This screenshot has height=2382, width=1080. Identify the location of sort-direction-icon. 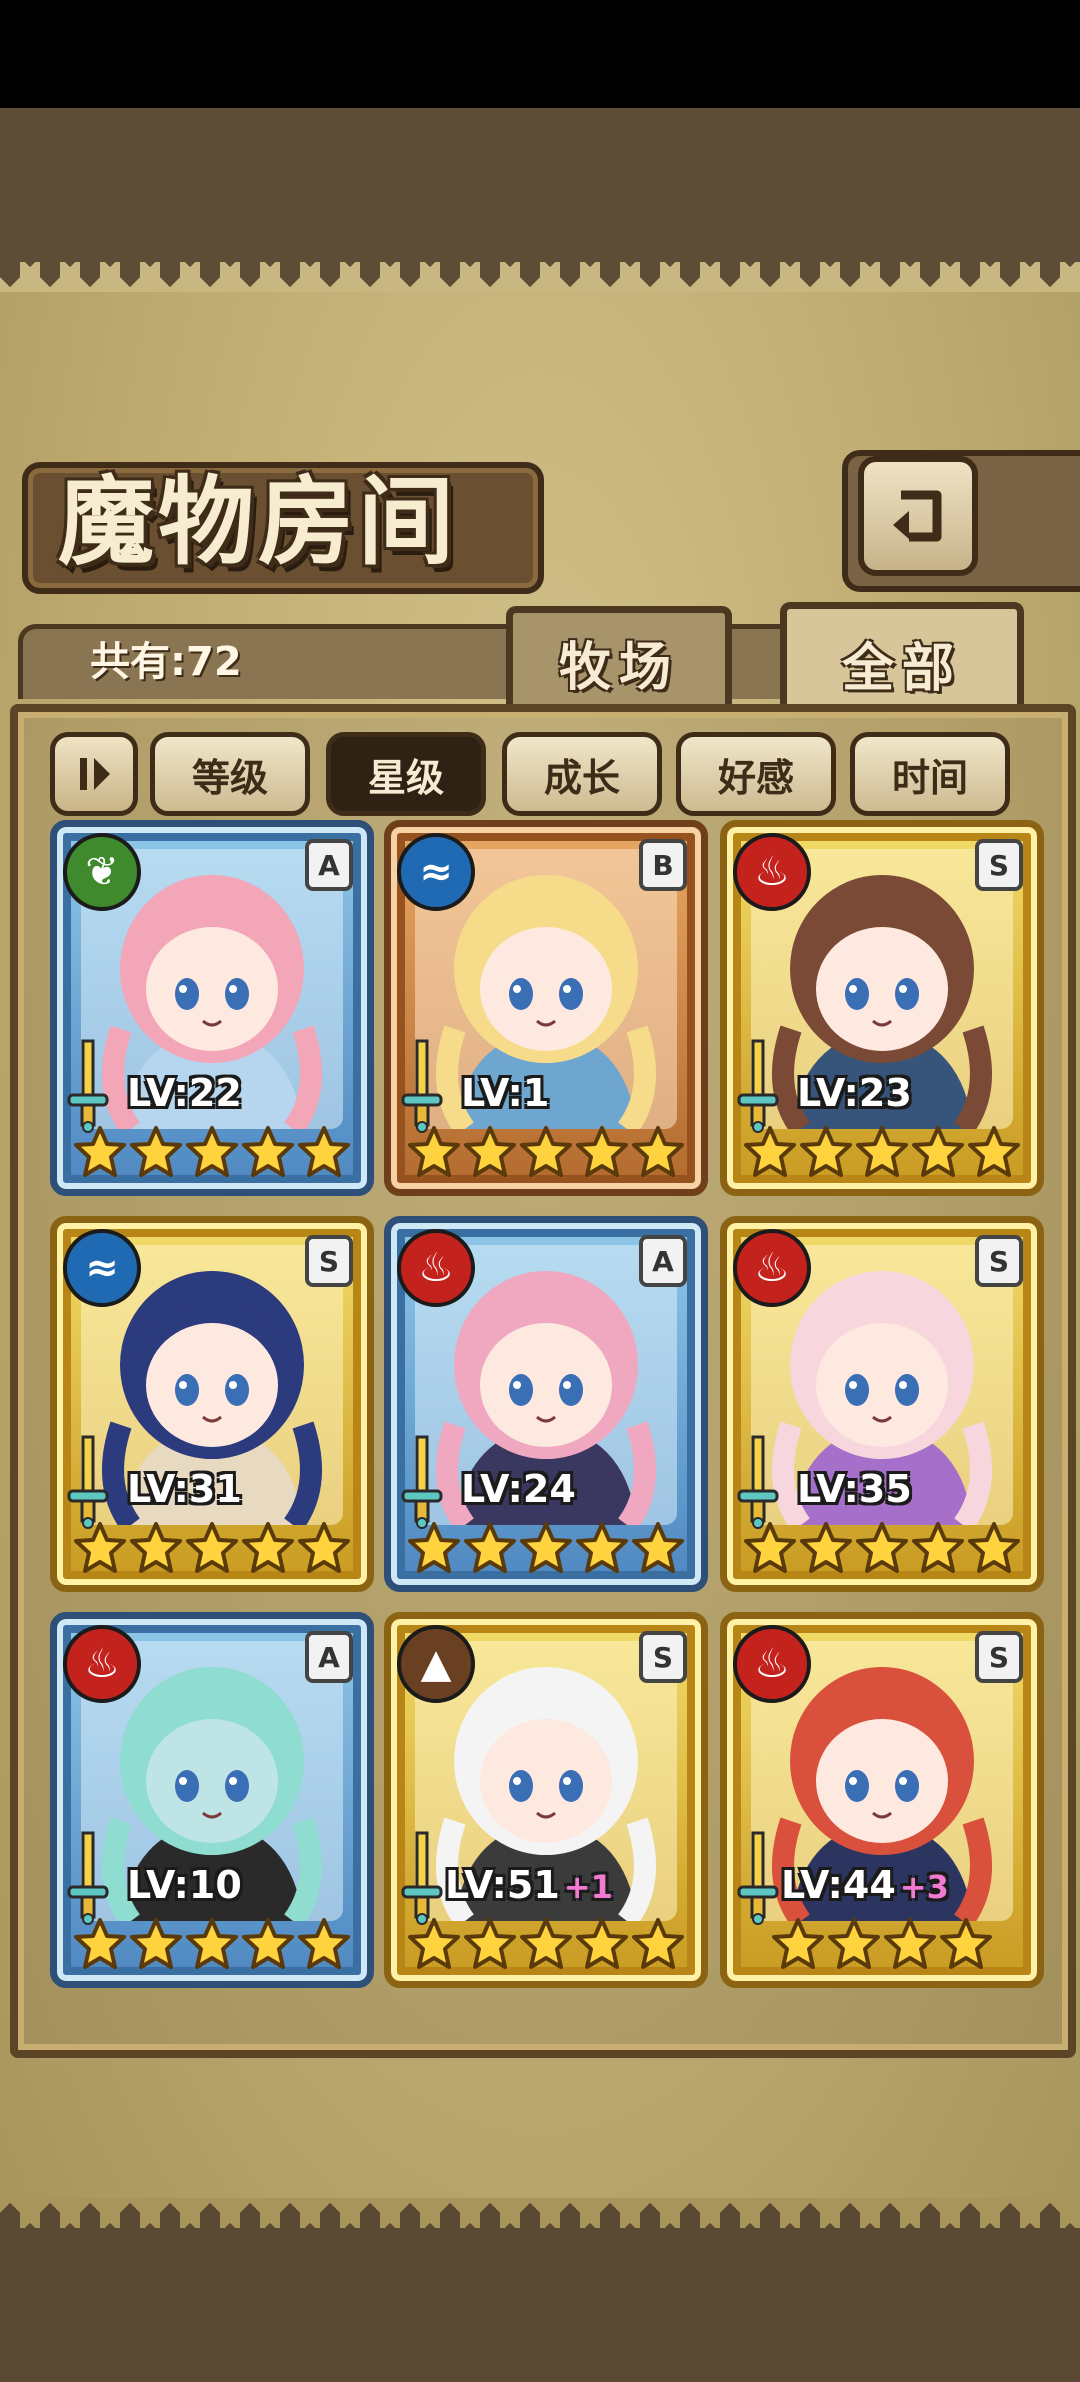
(95, 774).